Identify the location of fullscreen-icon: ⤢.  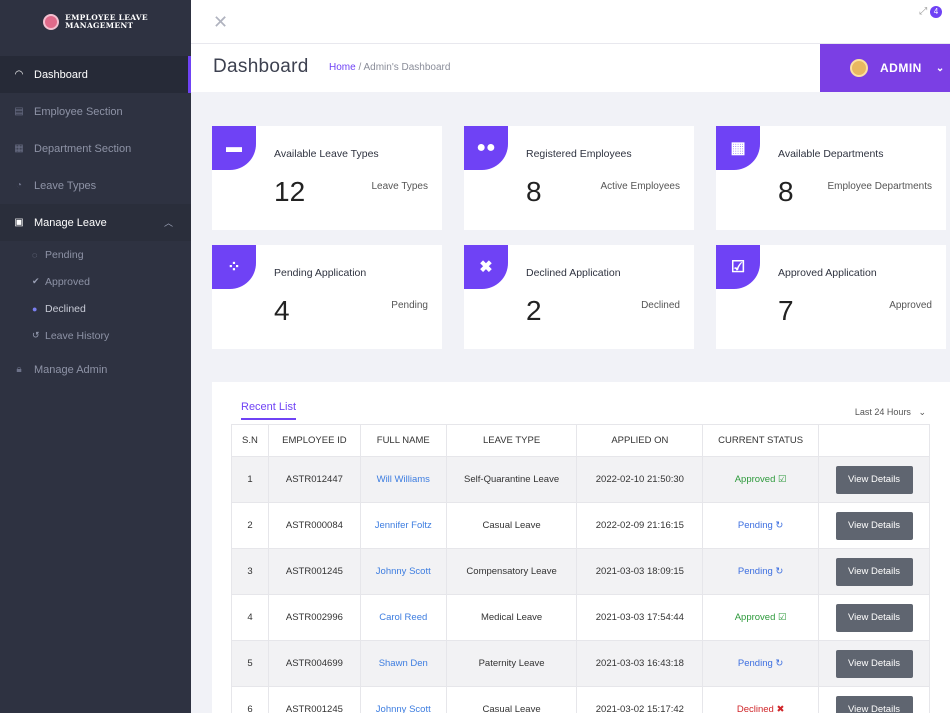
(923, 11).